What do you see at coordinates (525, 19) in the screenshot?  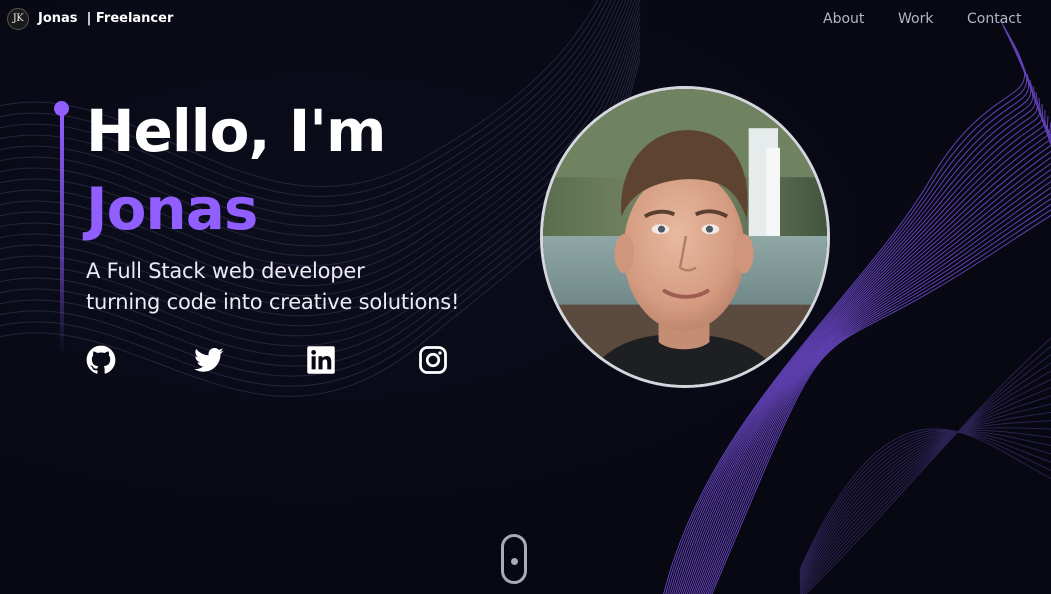 I see `navbar: JK Jonas | Freelancer About Work Contact` at bounding box center [525, 19].